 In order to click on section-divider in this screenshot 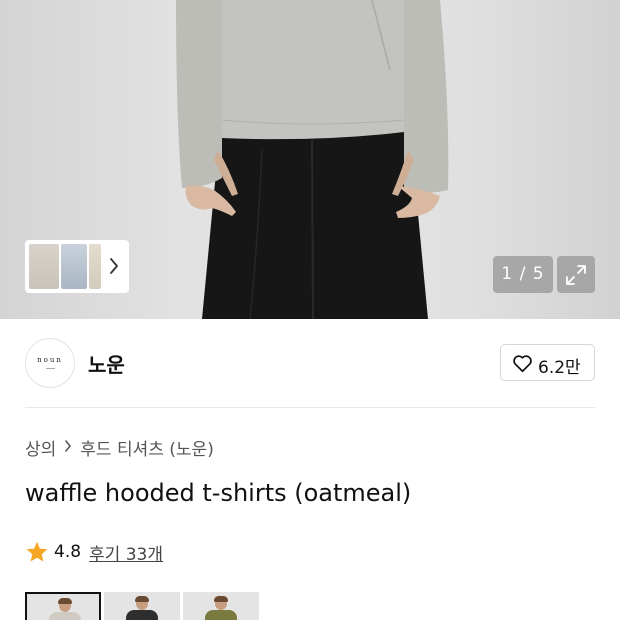, I will do `click(310, 407)`.